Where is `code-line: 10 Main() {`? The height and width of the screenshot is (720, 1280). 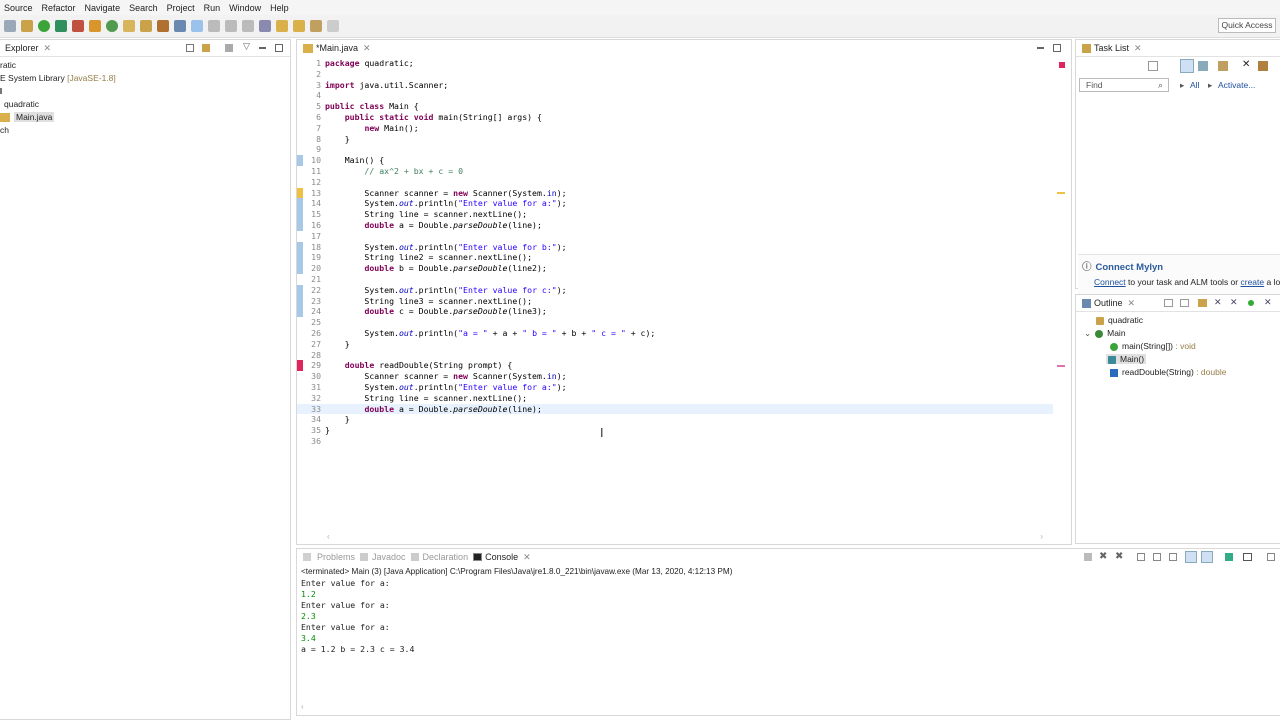 code-line: 10 Main() { is located at coordinates (675, 160).